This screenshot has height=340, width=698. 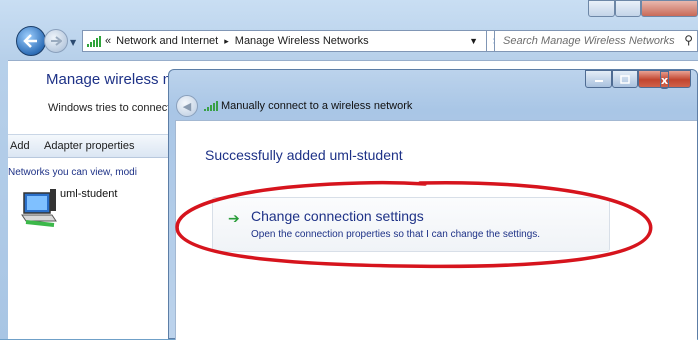 I want to click on explorer-close-button, so click(x=669, y=8).